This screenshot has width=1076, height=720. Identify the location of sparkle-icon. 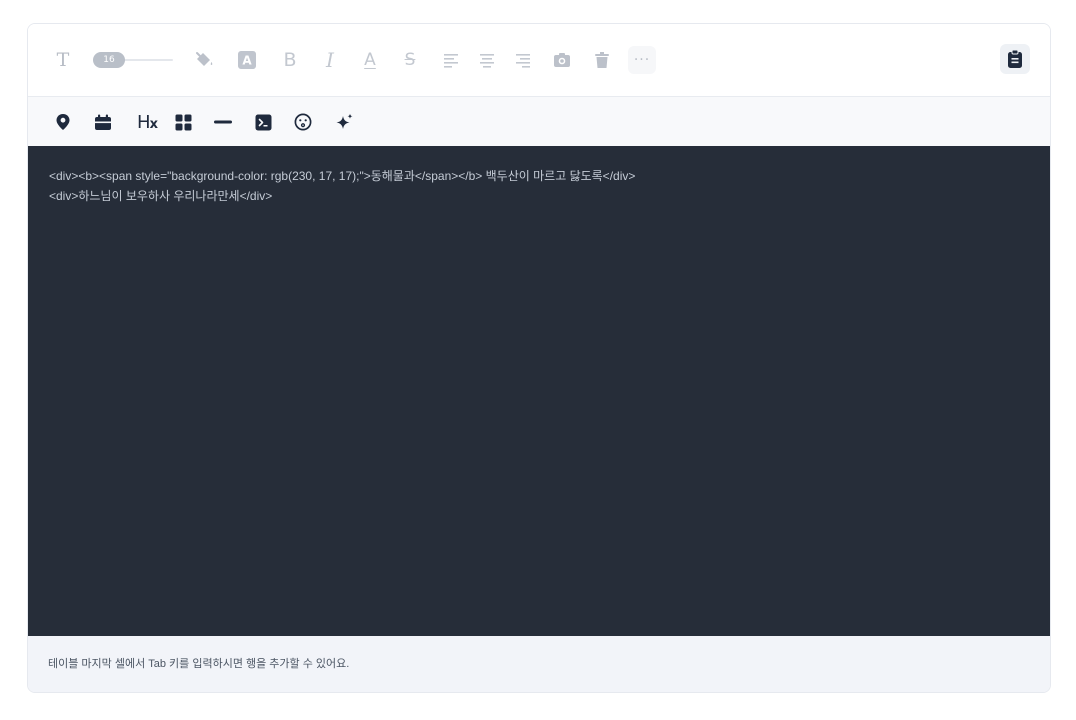
(344, 121).